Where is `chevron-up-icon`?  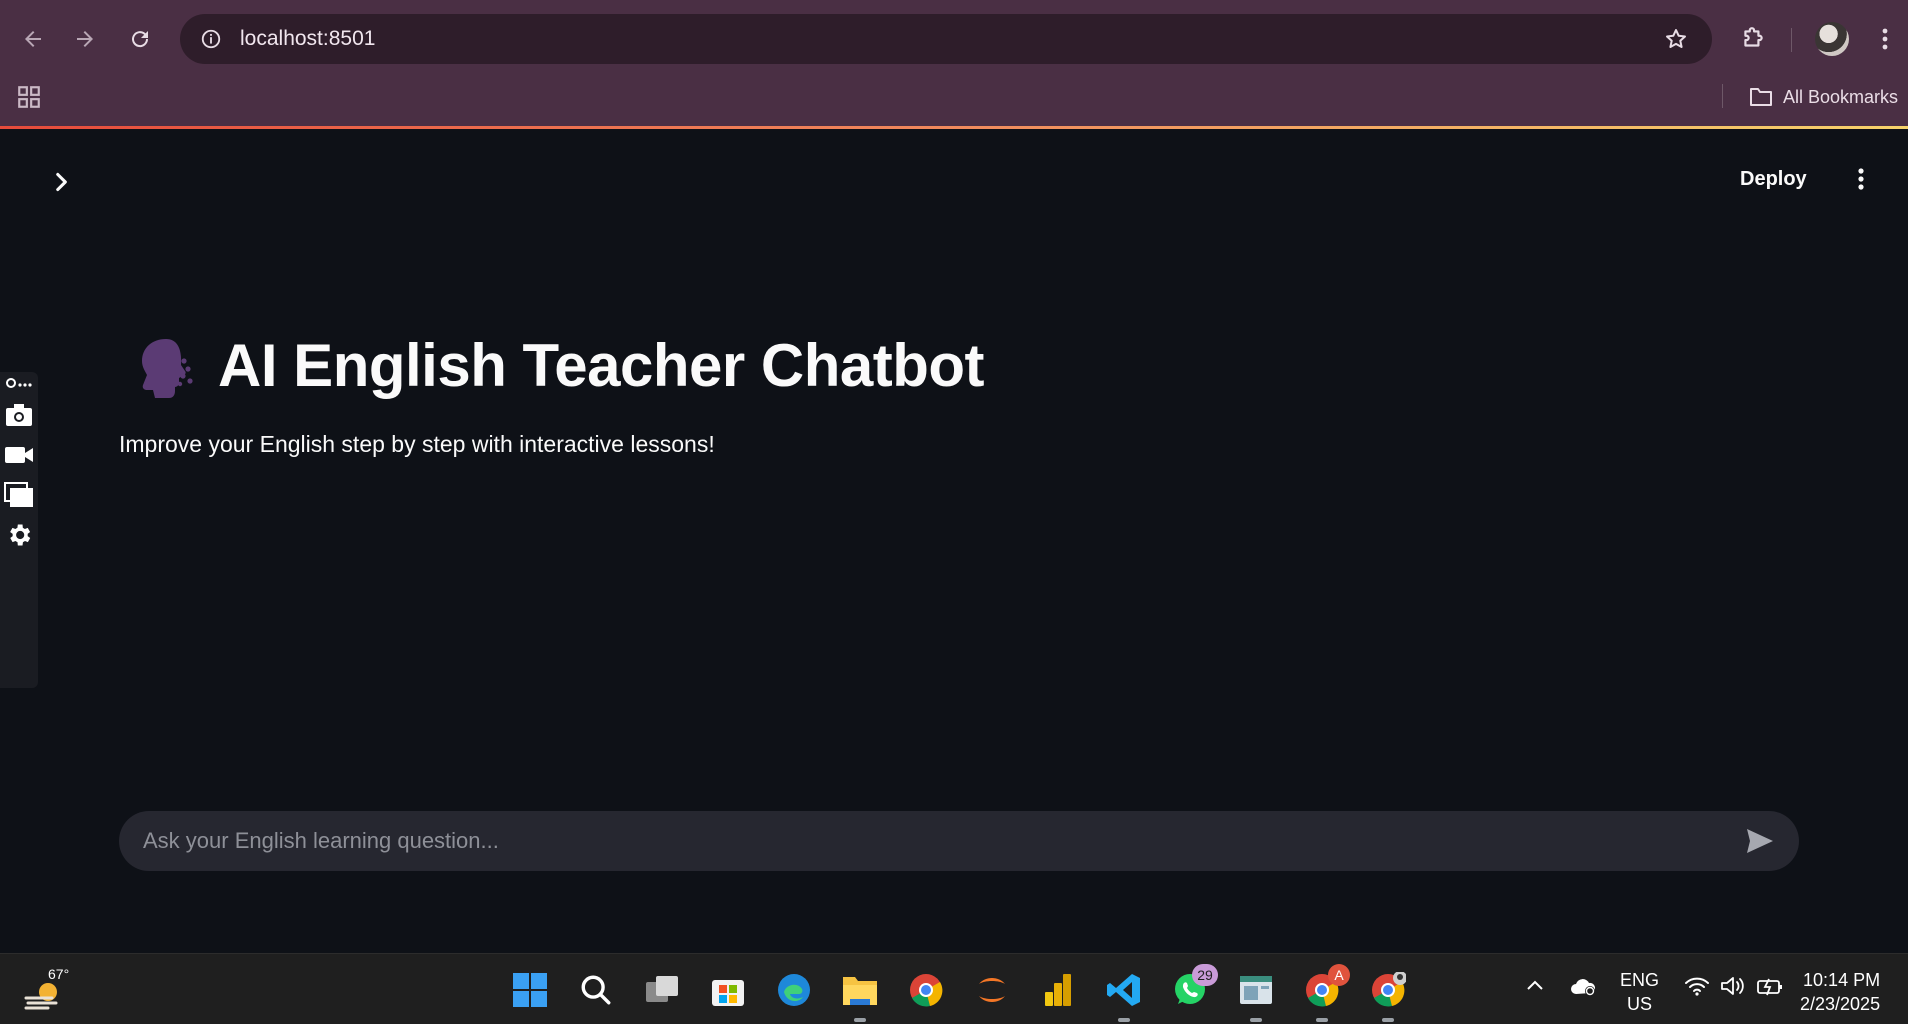
chevron-up-icon is located at coordinates (1535, 985).